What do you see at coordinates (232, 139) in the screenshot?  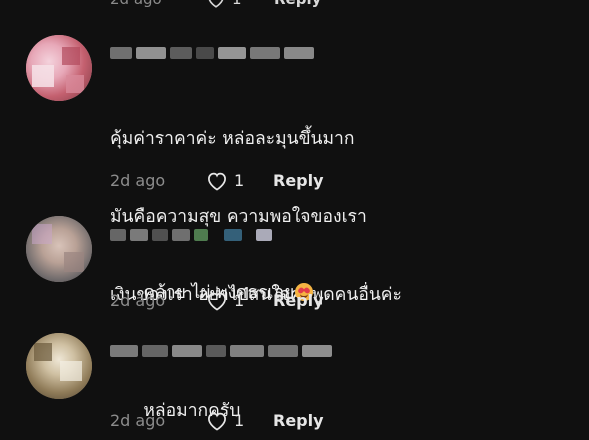 I see `comment-text-line: คุ้มค่าราคาค่ะ หล่อละมุนขึ้นมาก` at bounding box center [232, 139].